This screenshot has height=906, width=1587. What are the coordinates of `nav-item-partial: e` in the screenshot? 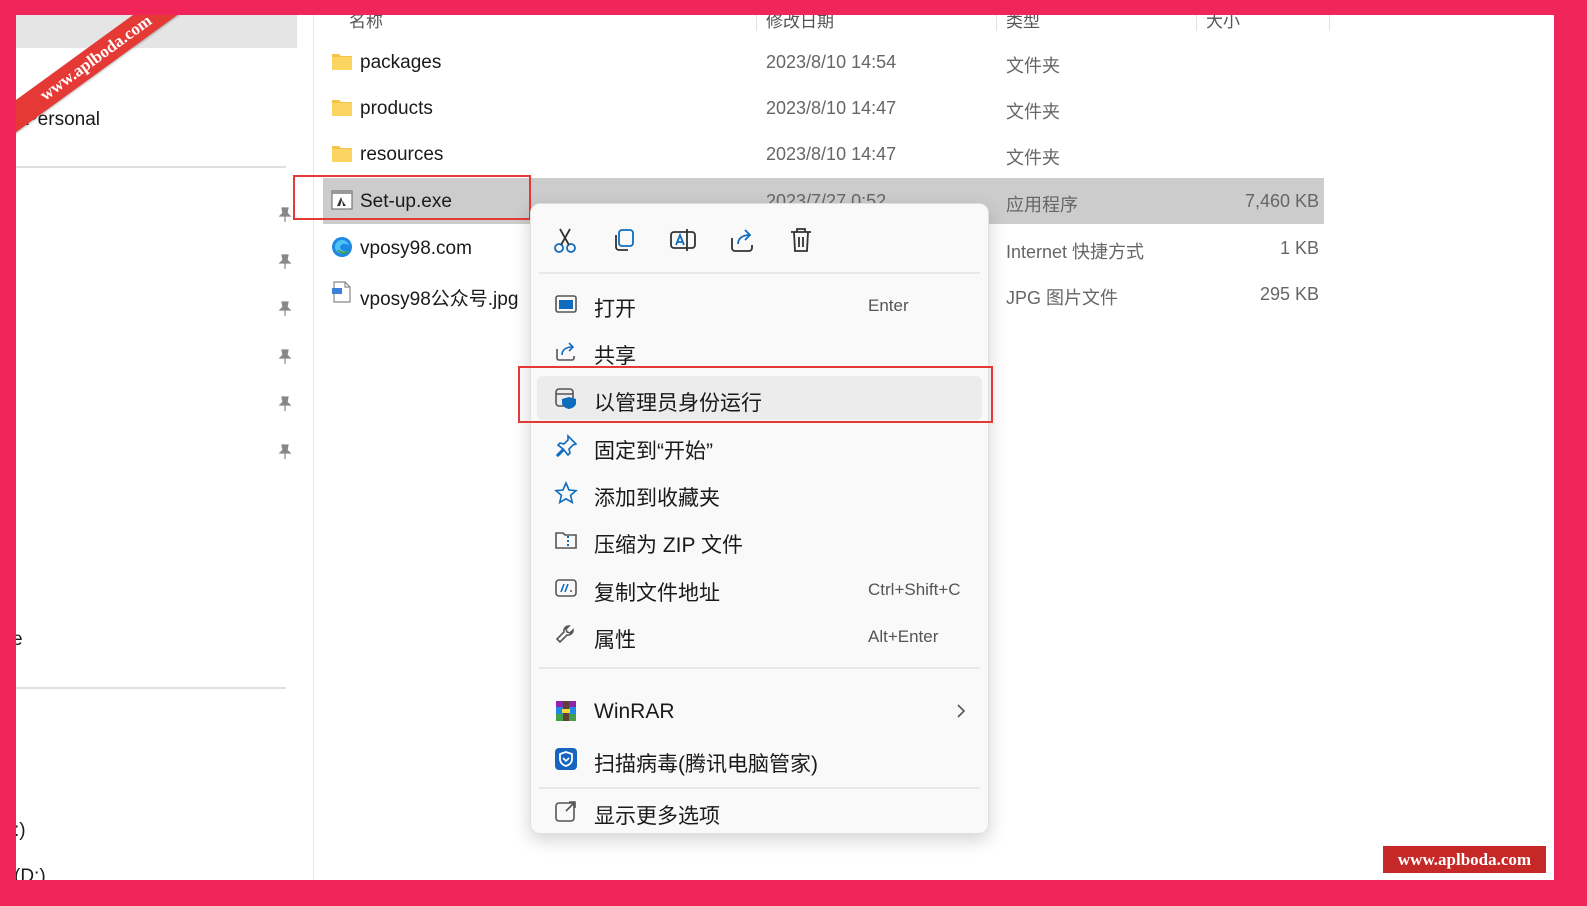 It's located at (19, 640).